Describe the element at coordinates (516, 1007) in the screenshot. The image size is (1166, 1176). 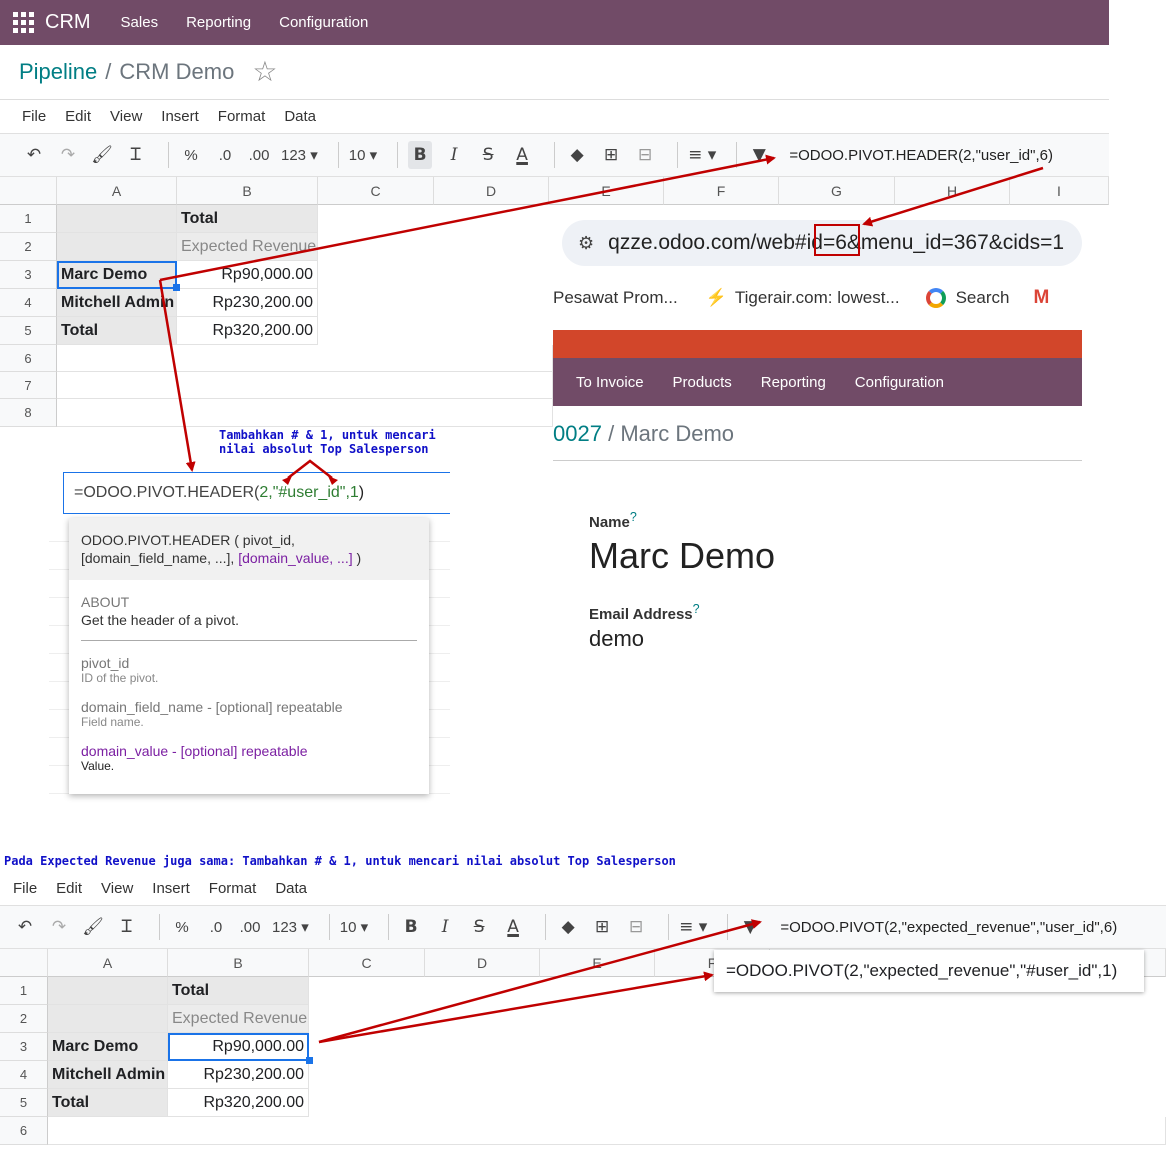
I see `arrow-sheet2-to-new-formula` at that location.